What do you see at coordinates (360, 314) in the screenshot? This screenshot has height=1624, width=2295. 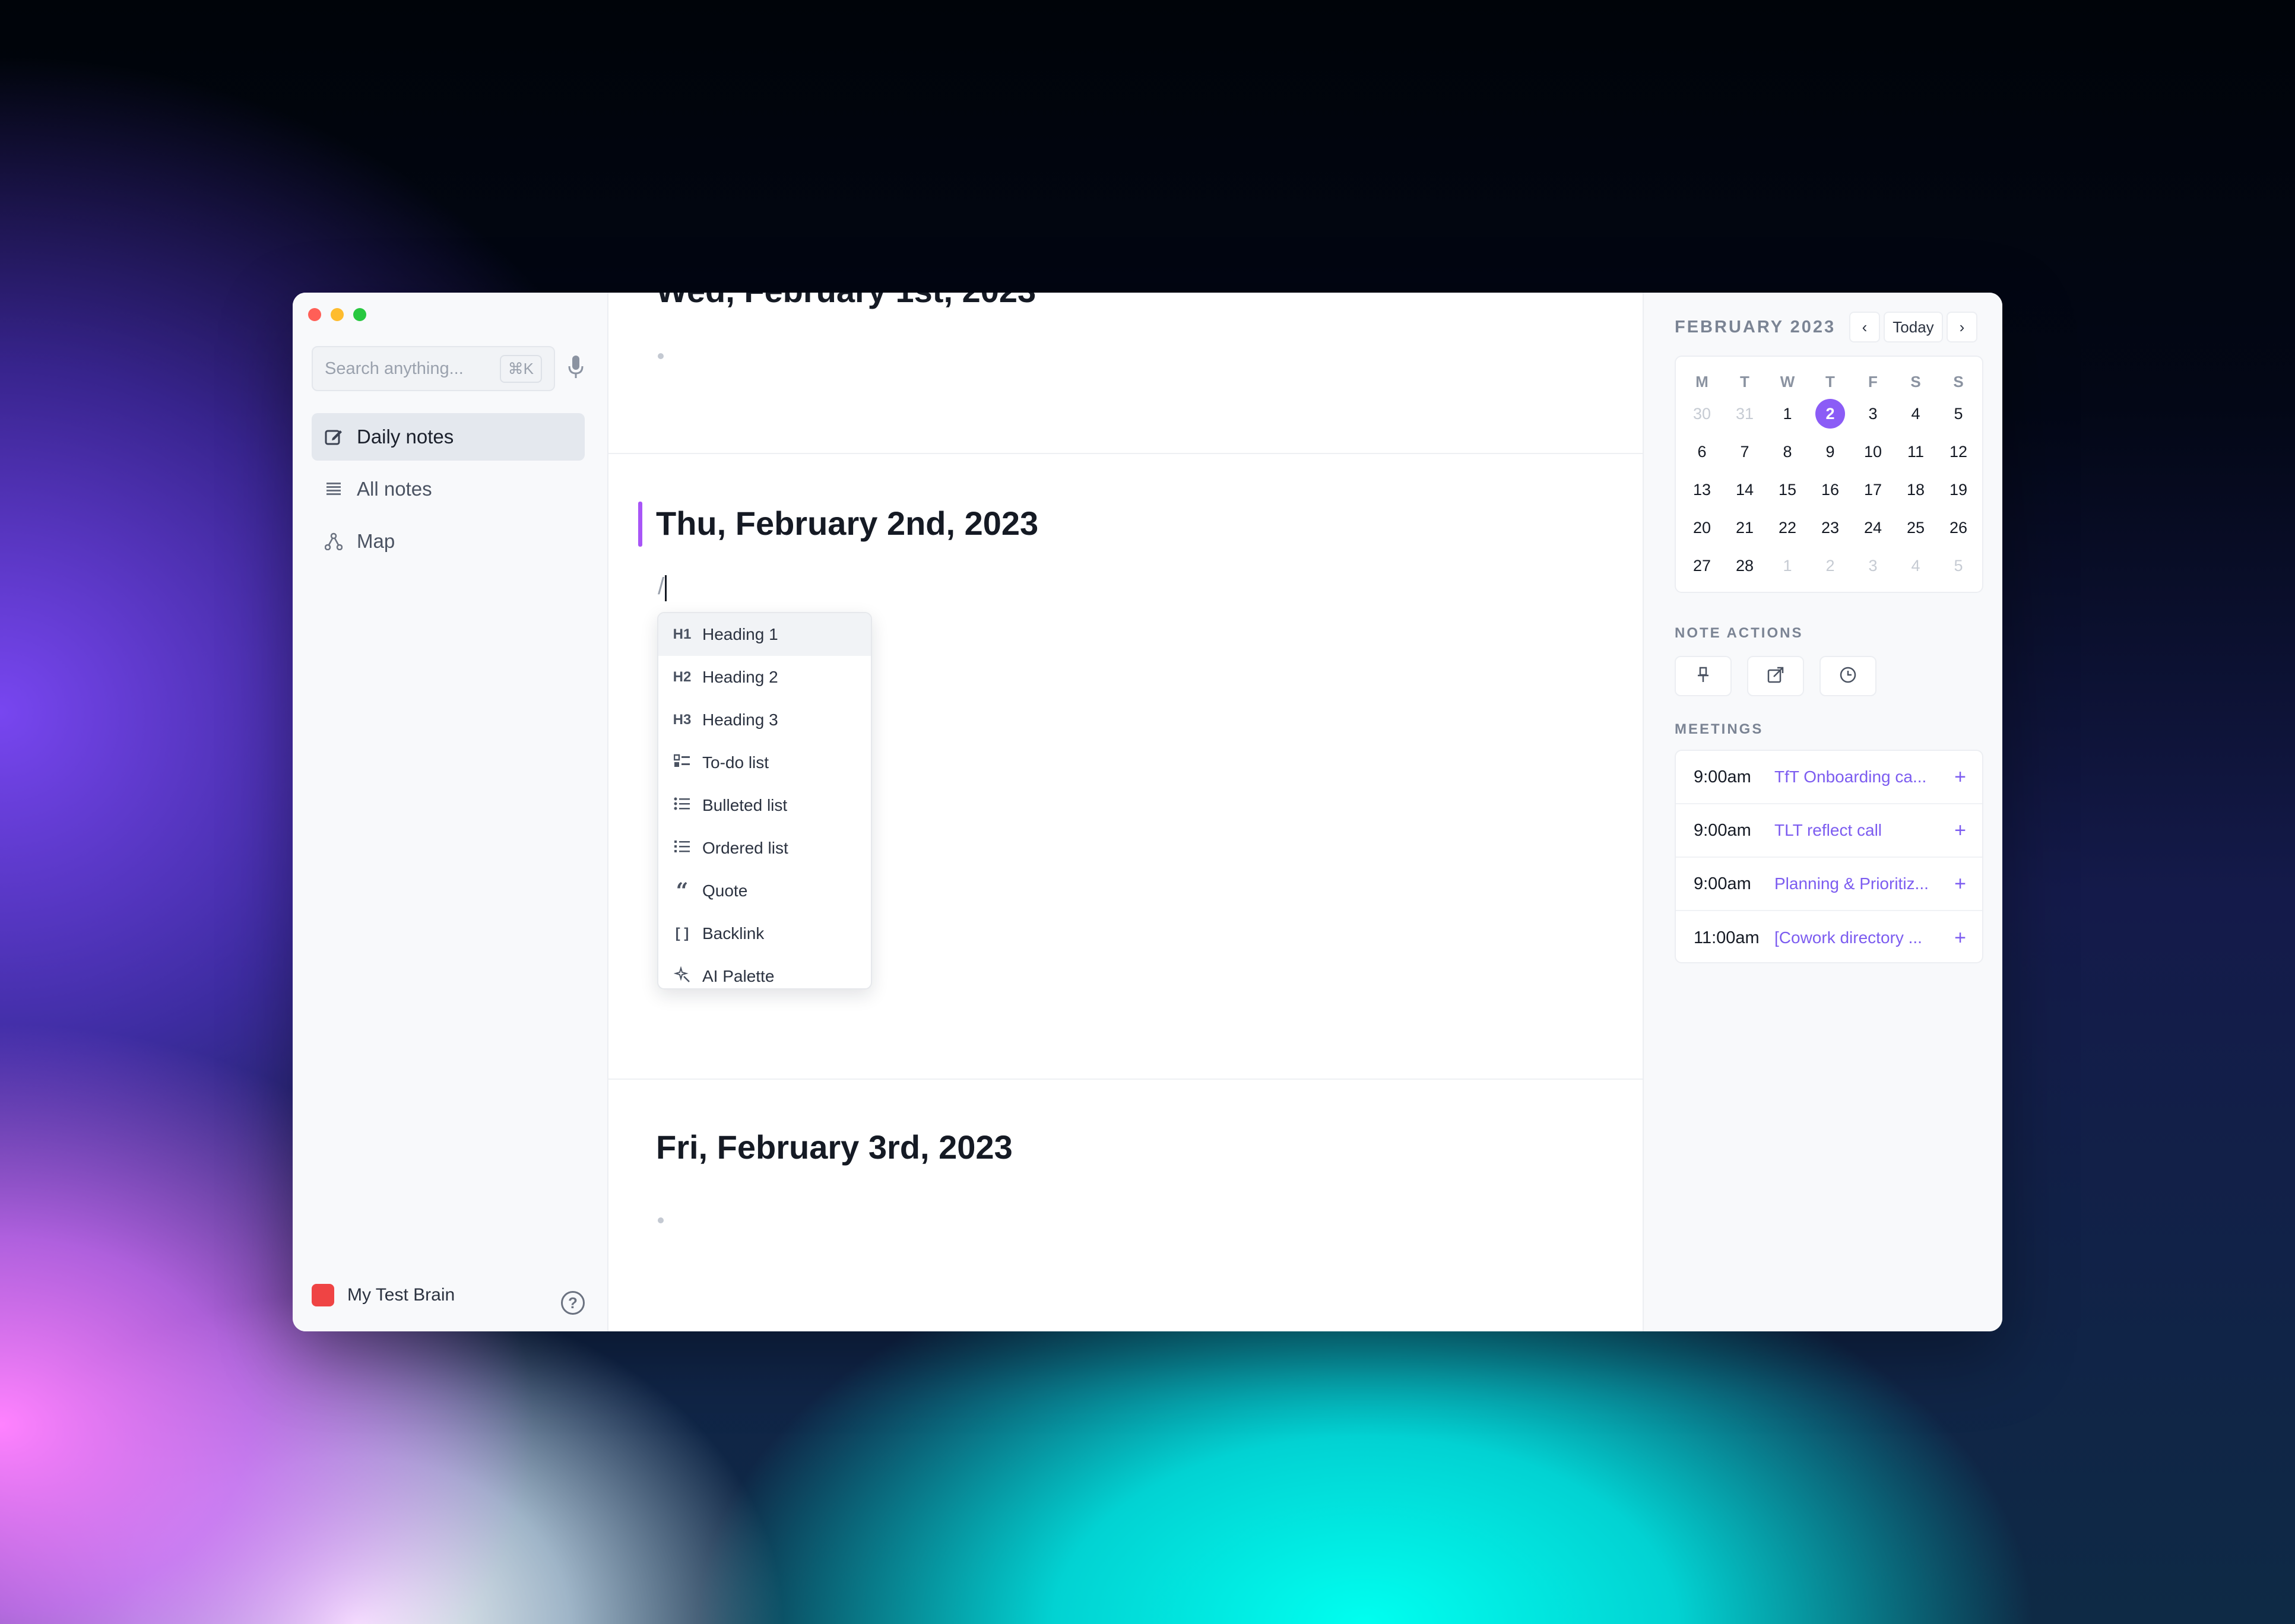 I see `maximize-window-button` at bounding box center [360, 314].